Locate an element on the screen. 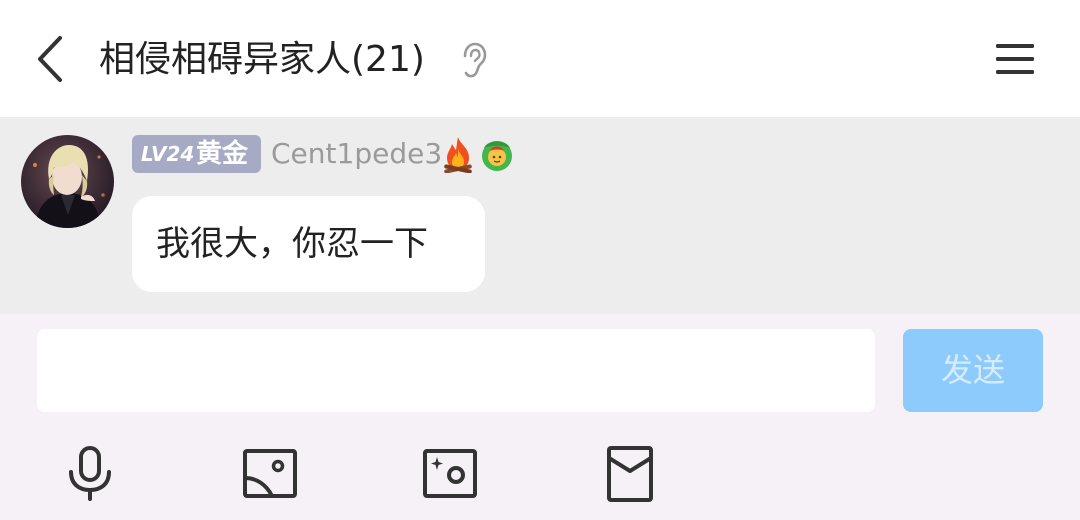 The width and height of the screenshot is (1080, 520). fire-icon is located at coordinates (458, 155).